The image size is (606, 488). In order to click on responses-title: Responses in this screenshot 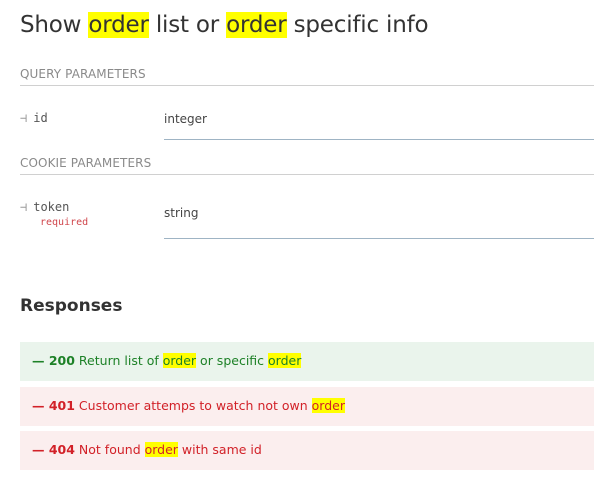, I will do `click(71, 306)`.